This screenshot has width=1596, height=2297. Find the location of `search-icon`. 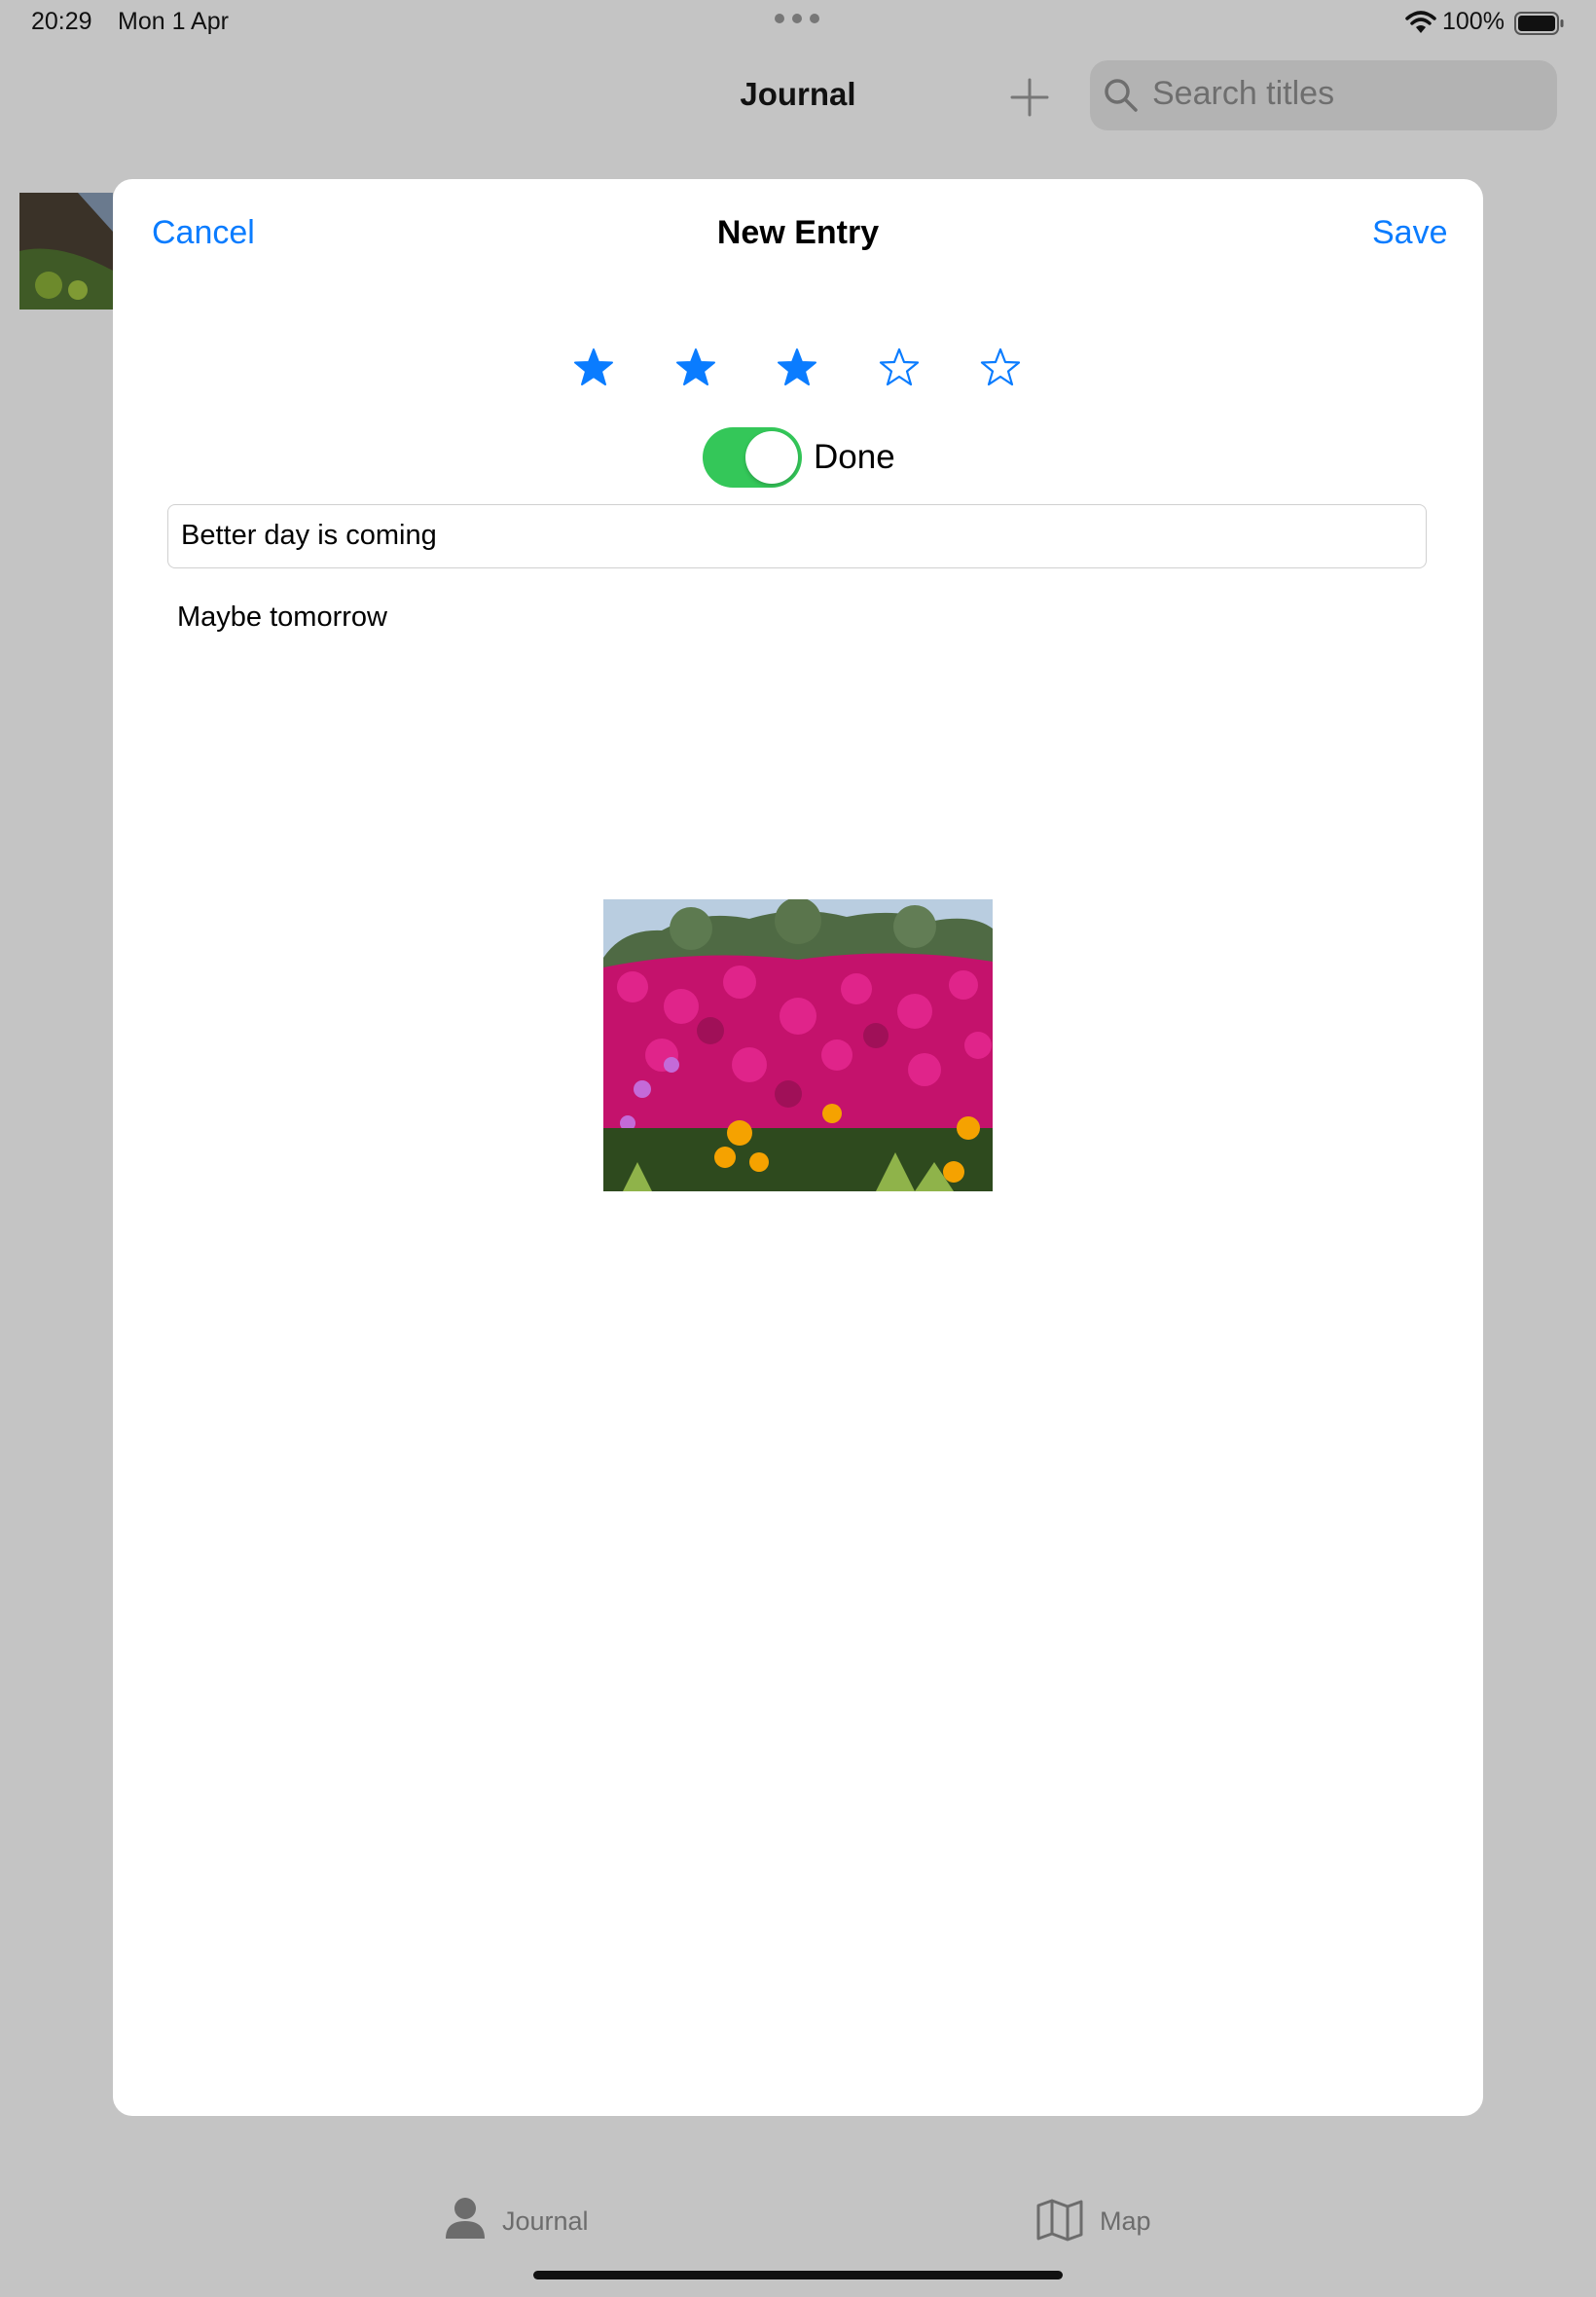

search-icon is located at coordinates (1121, 95).